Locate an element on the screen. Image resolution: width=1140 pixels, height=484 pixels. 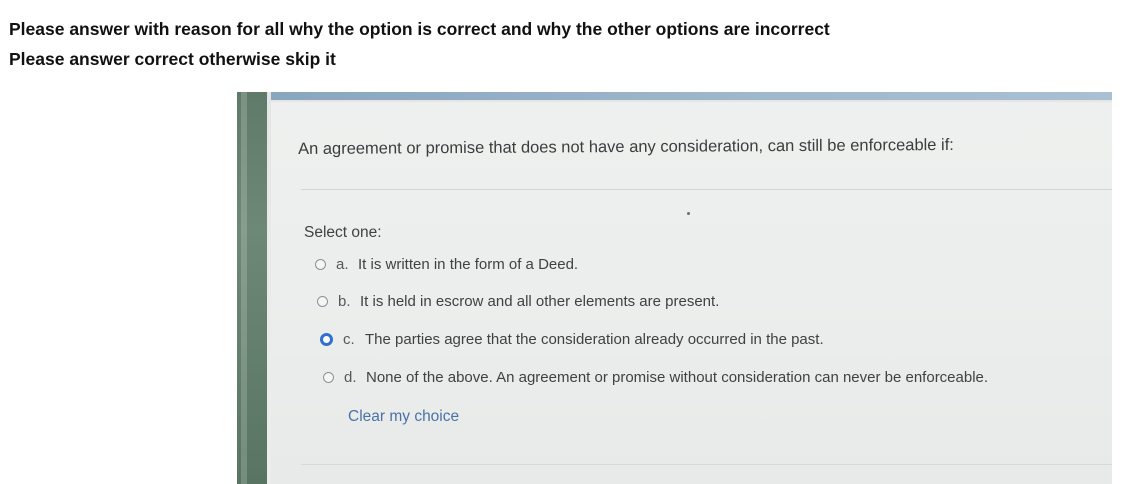
option-d-letter: d. is located at coordinates (350, 377).